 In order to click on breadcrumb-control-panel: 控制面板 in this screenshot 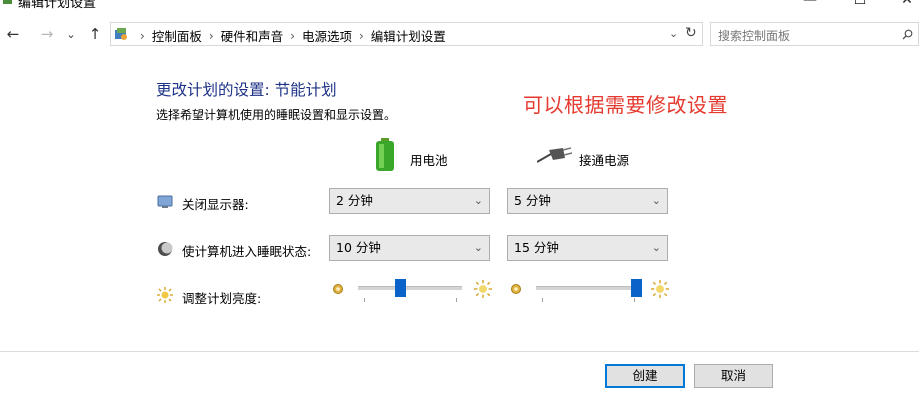, I will do `click(177, 35)`.